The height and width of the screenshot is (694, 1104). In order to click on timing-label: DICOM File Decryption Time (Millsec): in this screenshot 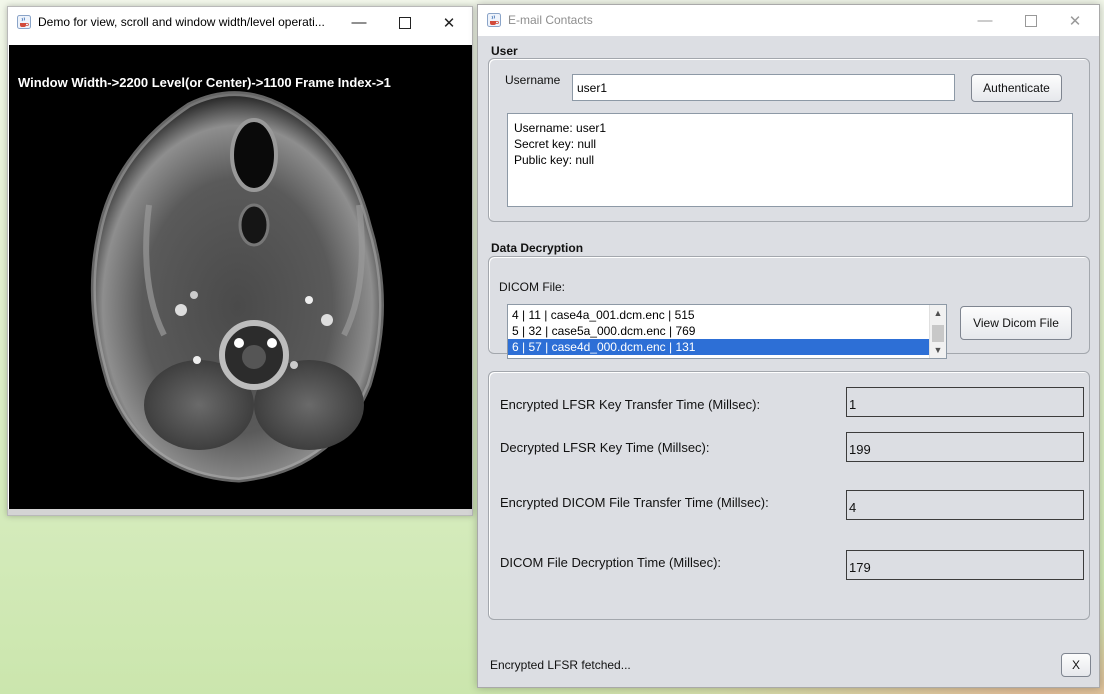, I will do `click(611, 562)`.